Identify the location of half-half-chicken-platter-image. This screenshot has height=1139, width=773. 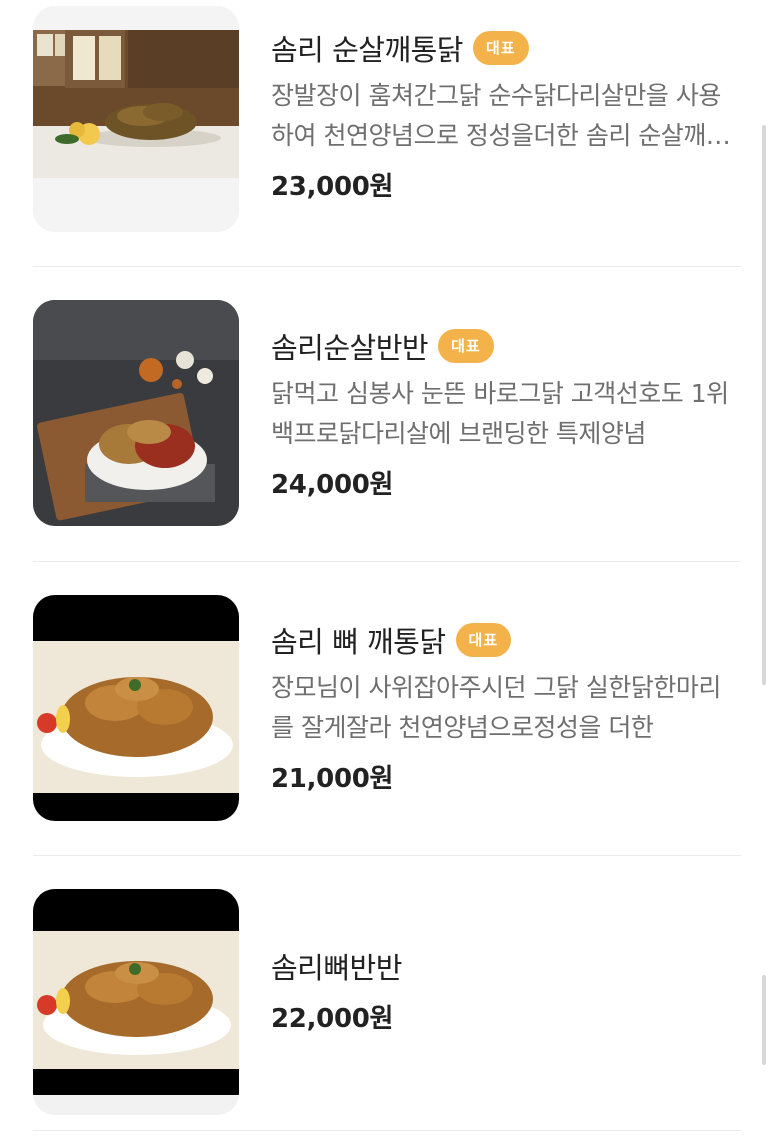
(136, 413).